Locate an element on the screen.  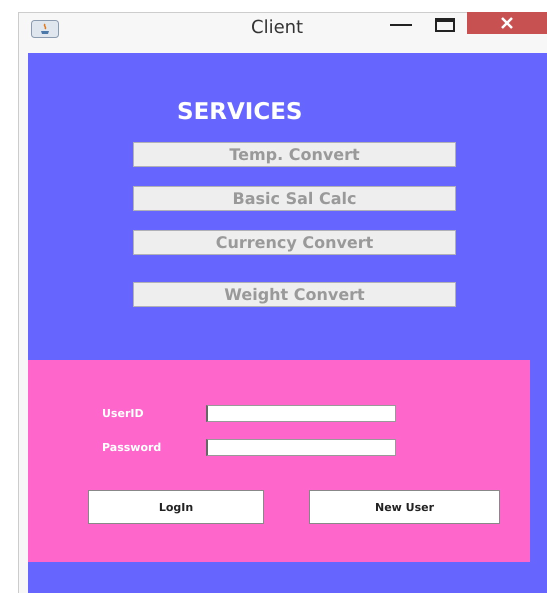
close-icon is located at coordinates (507, 23).